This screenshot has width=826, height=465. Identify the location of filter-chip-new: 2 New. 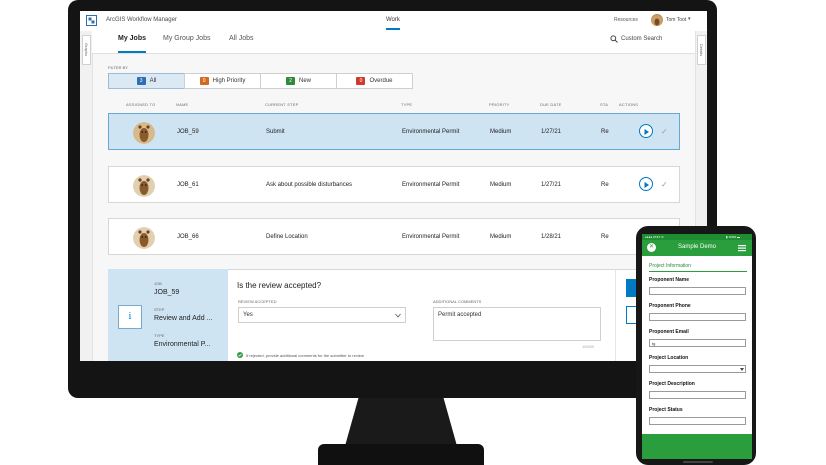
(298, 81).